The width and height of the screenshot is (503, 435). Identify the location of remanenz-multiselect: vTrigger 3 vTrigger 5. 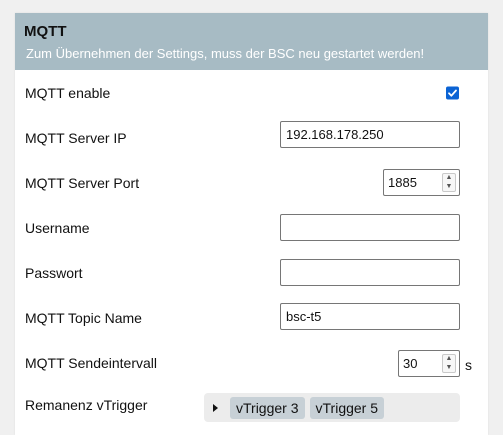
(332, 407).